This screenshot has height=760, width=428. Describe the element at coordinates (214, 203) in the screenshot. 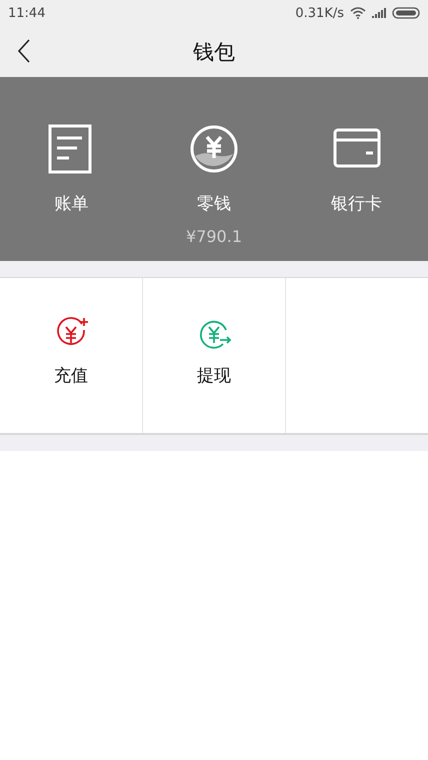

I see `wallet-item-label: 零钱` at that location.